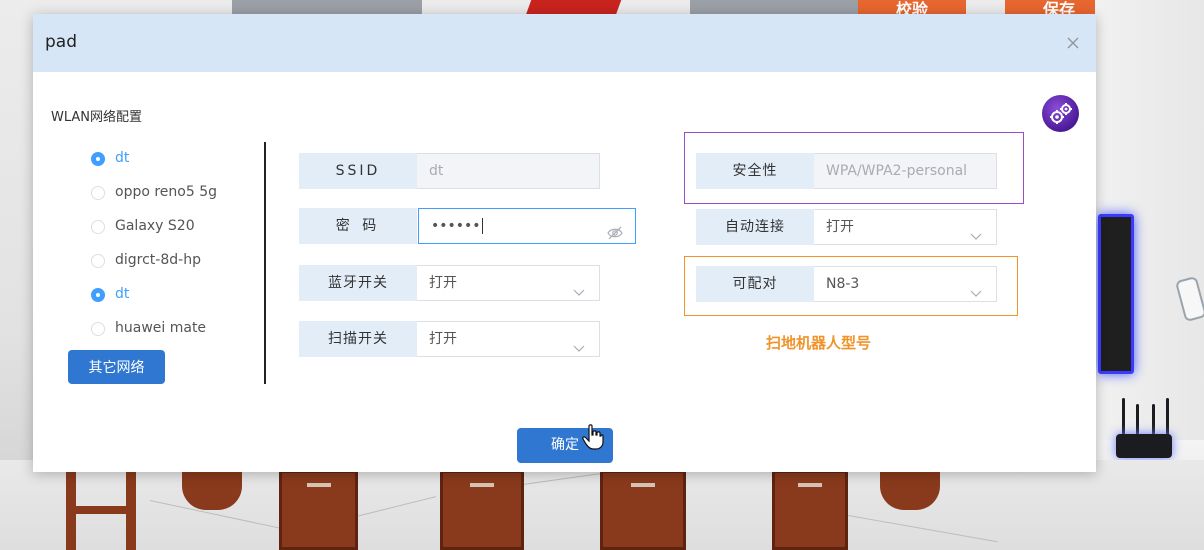 This screenshot has width=1204, height=550. I want to click on wlan-option-galaxy: Galaxy S20, so click(181, 235).